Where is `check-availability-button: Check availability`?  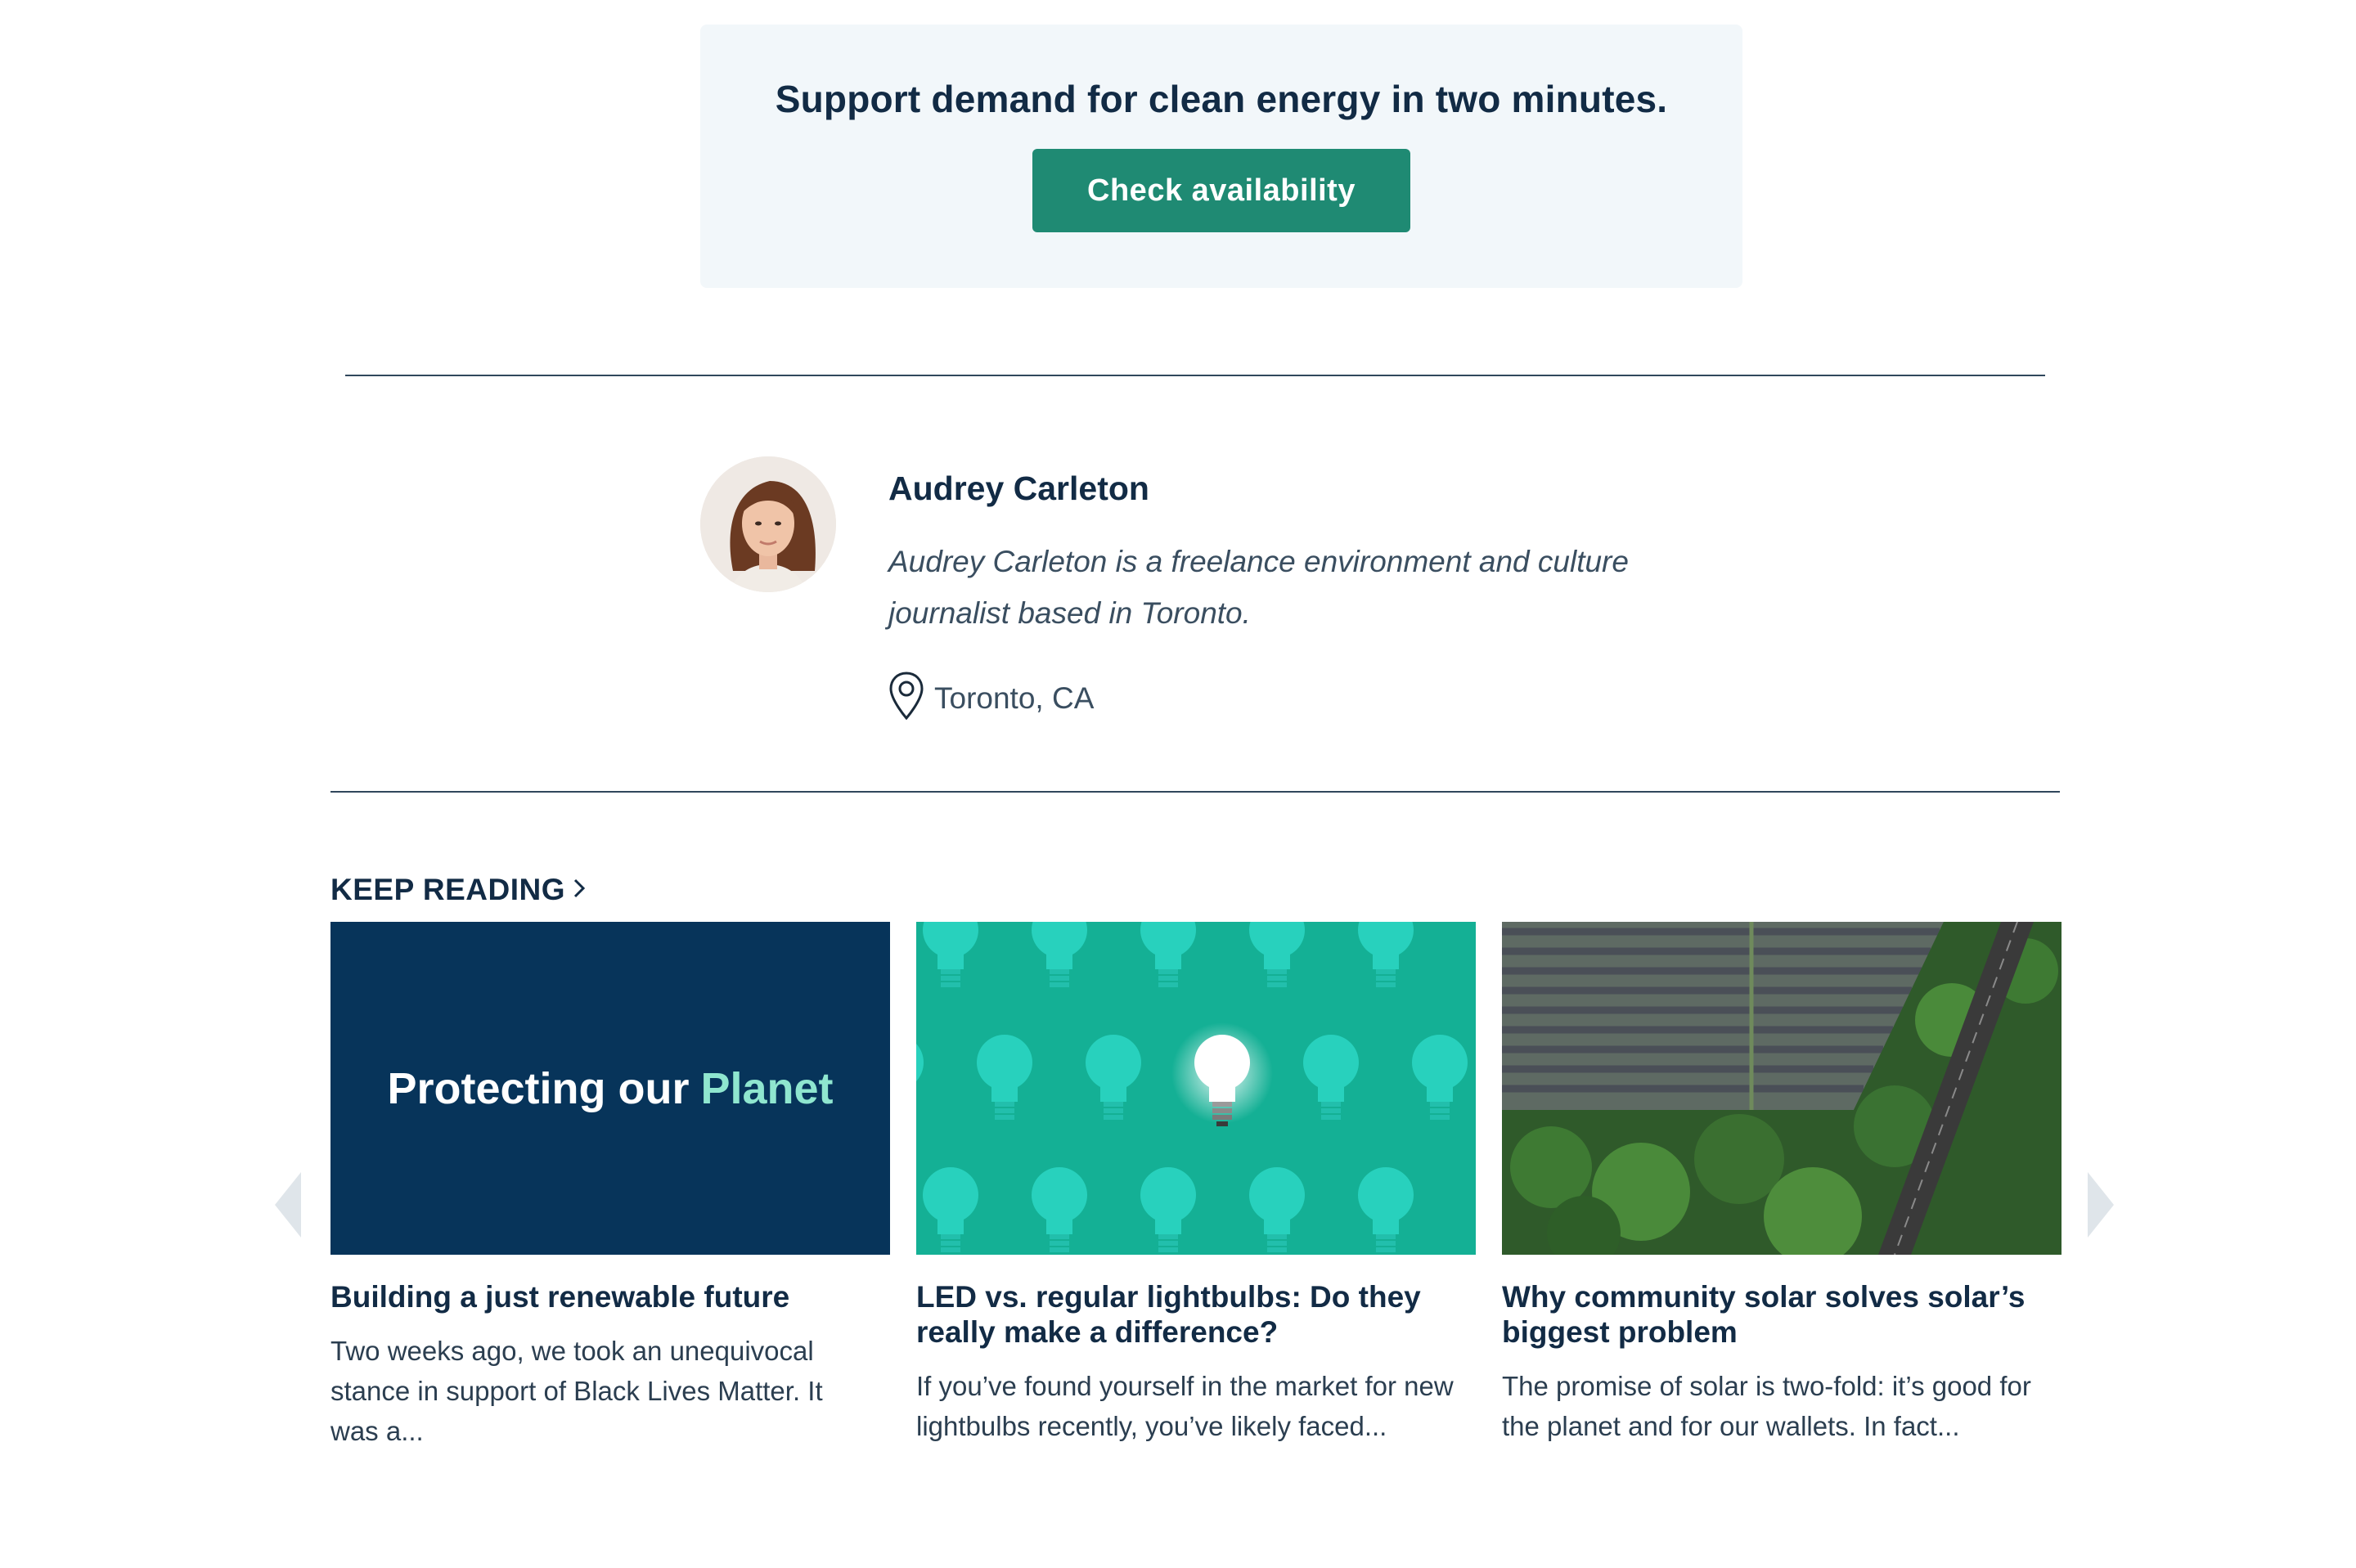
check-availability-button: Check availability is located at coordinates (1221, 190).